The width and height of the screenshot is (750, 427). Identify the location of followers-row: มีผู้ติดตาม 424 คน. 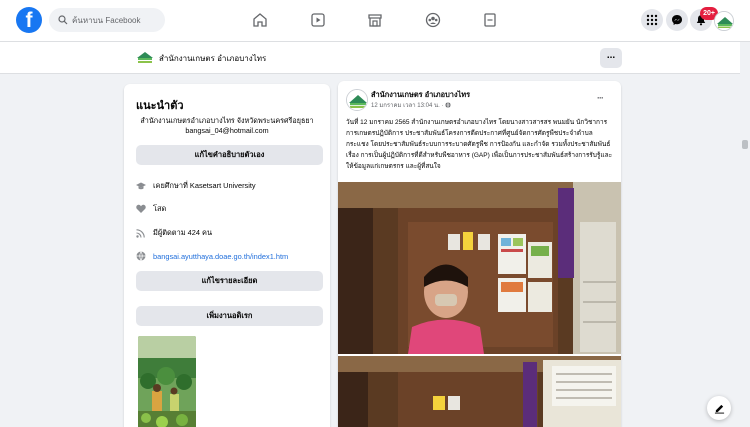
(174, 233).